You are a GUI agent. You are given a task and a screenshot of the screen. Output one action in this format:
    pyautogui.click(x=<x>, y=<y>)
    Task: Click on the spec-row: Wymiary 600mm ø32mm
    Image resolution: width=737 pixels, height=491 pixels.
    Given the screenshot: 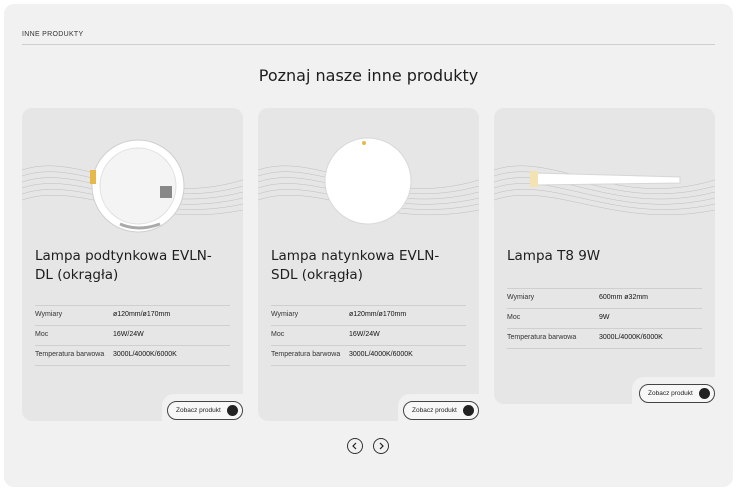 What is the action you would take?
    pyautogui.click(x=604, y=298)
    